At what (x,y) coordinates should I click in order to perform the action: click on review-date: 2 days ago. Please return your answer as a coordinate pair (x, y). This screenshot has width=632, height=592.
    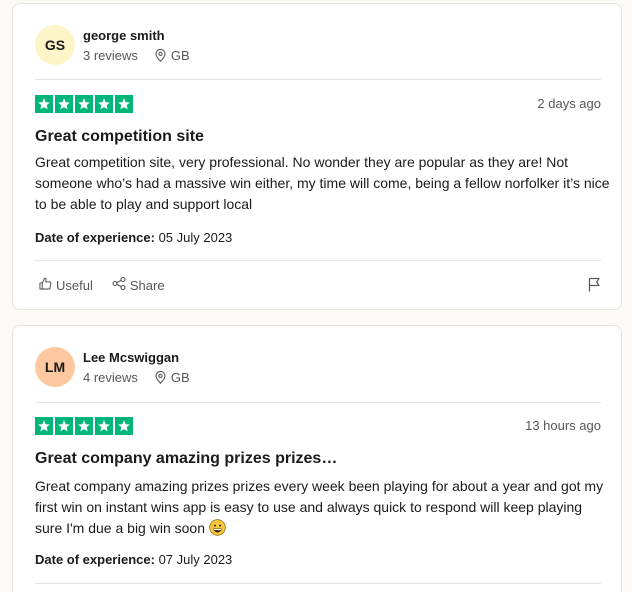
    Looking at the image, I should click on (569, 103).